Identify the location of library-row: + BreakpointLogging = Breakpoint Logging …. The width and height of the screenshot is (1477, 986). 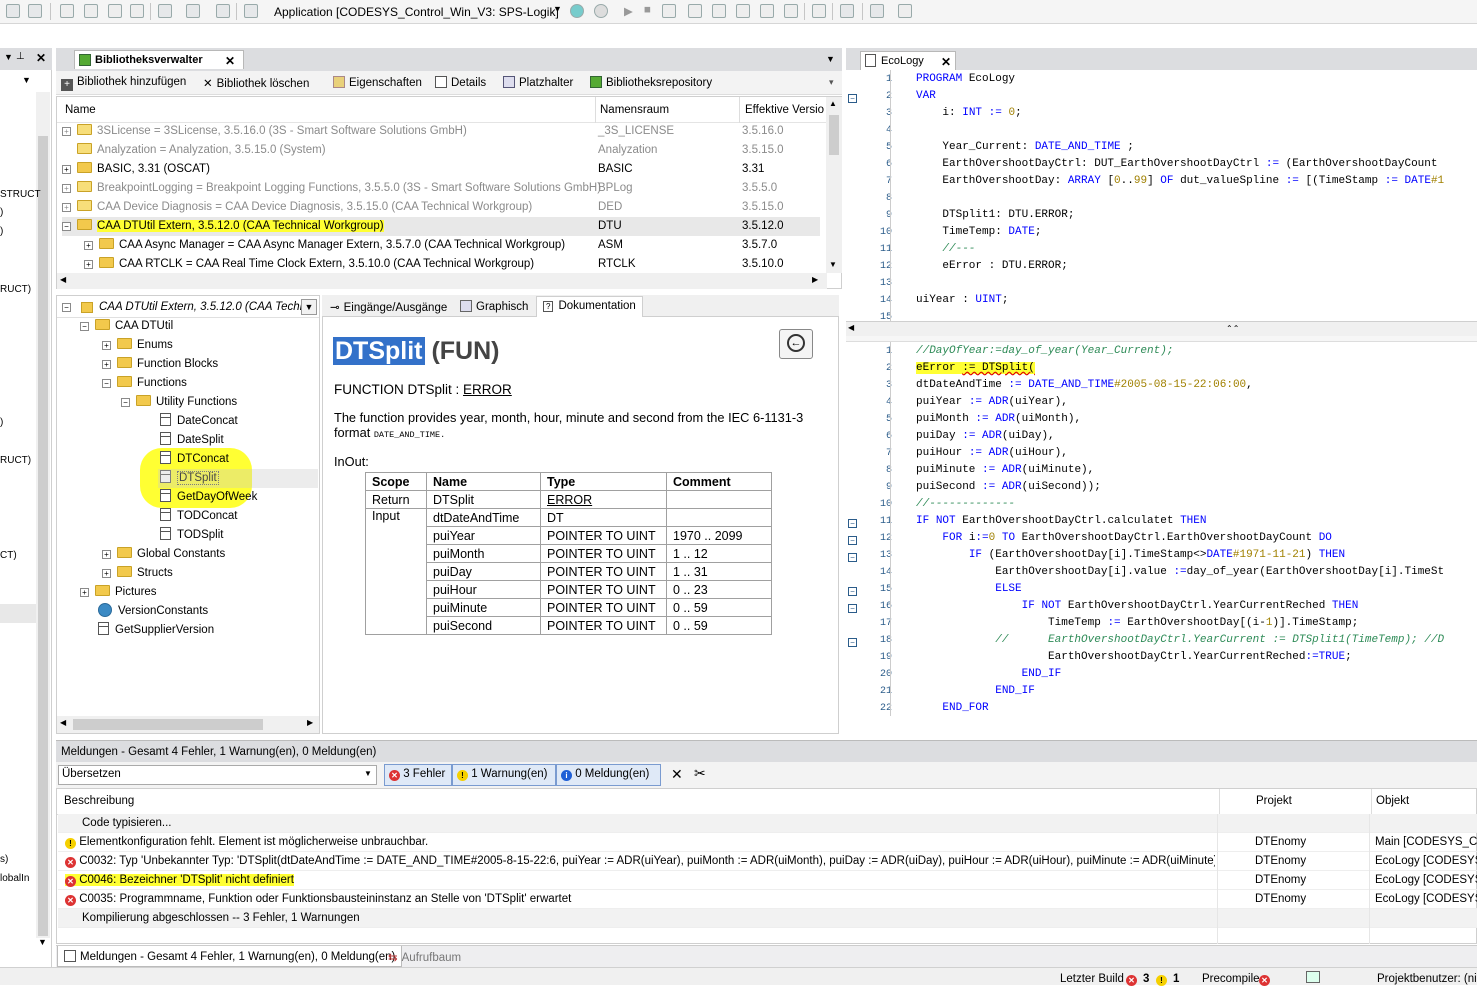
(442, 188).